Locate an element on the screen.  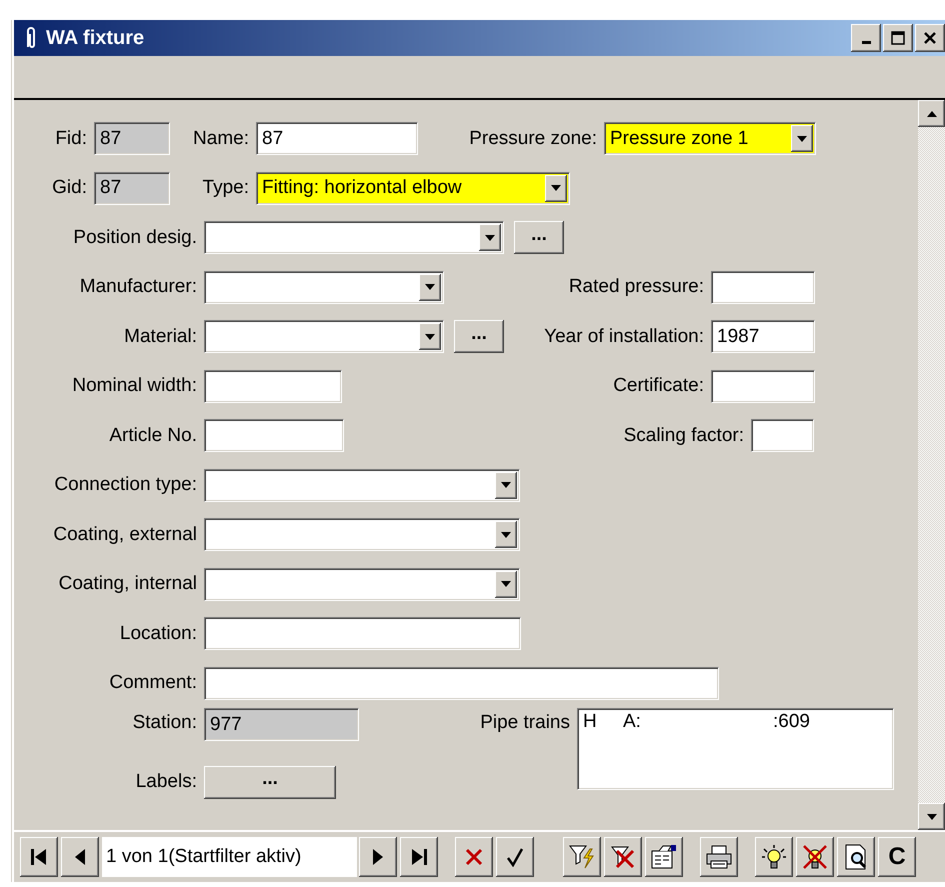
record-position-field: 1 von 1(Startfilter aktiv) is located at coordinates (229, 857).